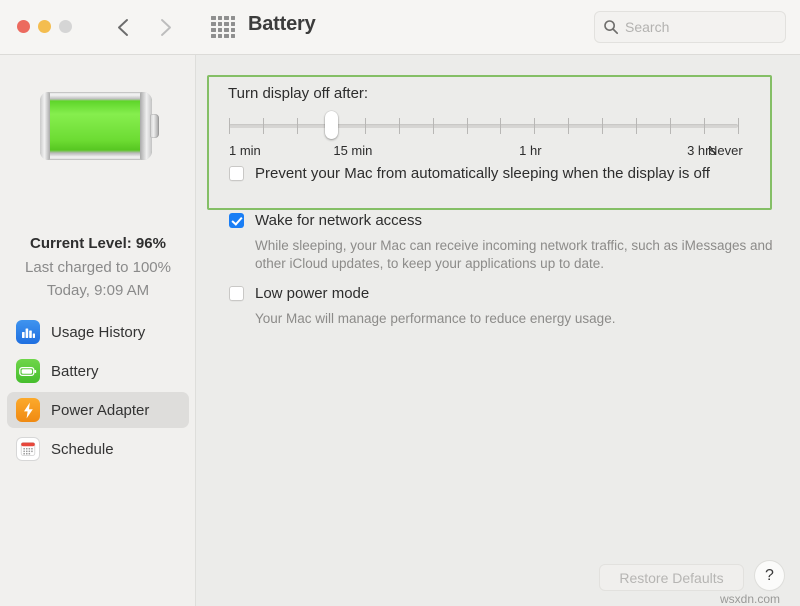 This screenshot has height=606, width=800. Describe the element at coordinates (166, 27) in the screenshot. I see `forward-chevron-icon` at that location.